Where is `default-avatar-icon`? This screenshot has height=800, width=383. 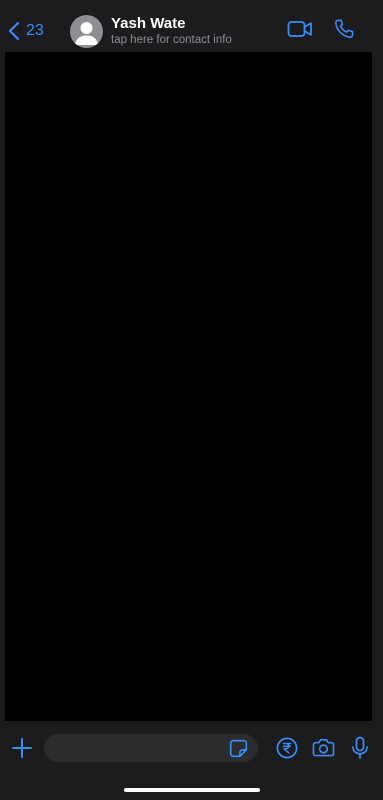 default-avatar-icon is located at coordinates (86, 33).